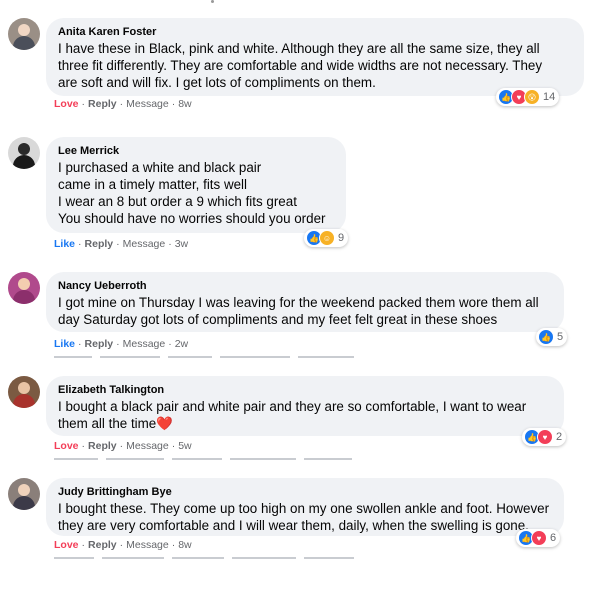 This screenshot has height=590, width=590. Describe the element at coordinates (305, 492) in the screenshot. I see `comment-author: Judy Brittingham Bye` at that location.